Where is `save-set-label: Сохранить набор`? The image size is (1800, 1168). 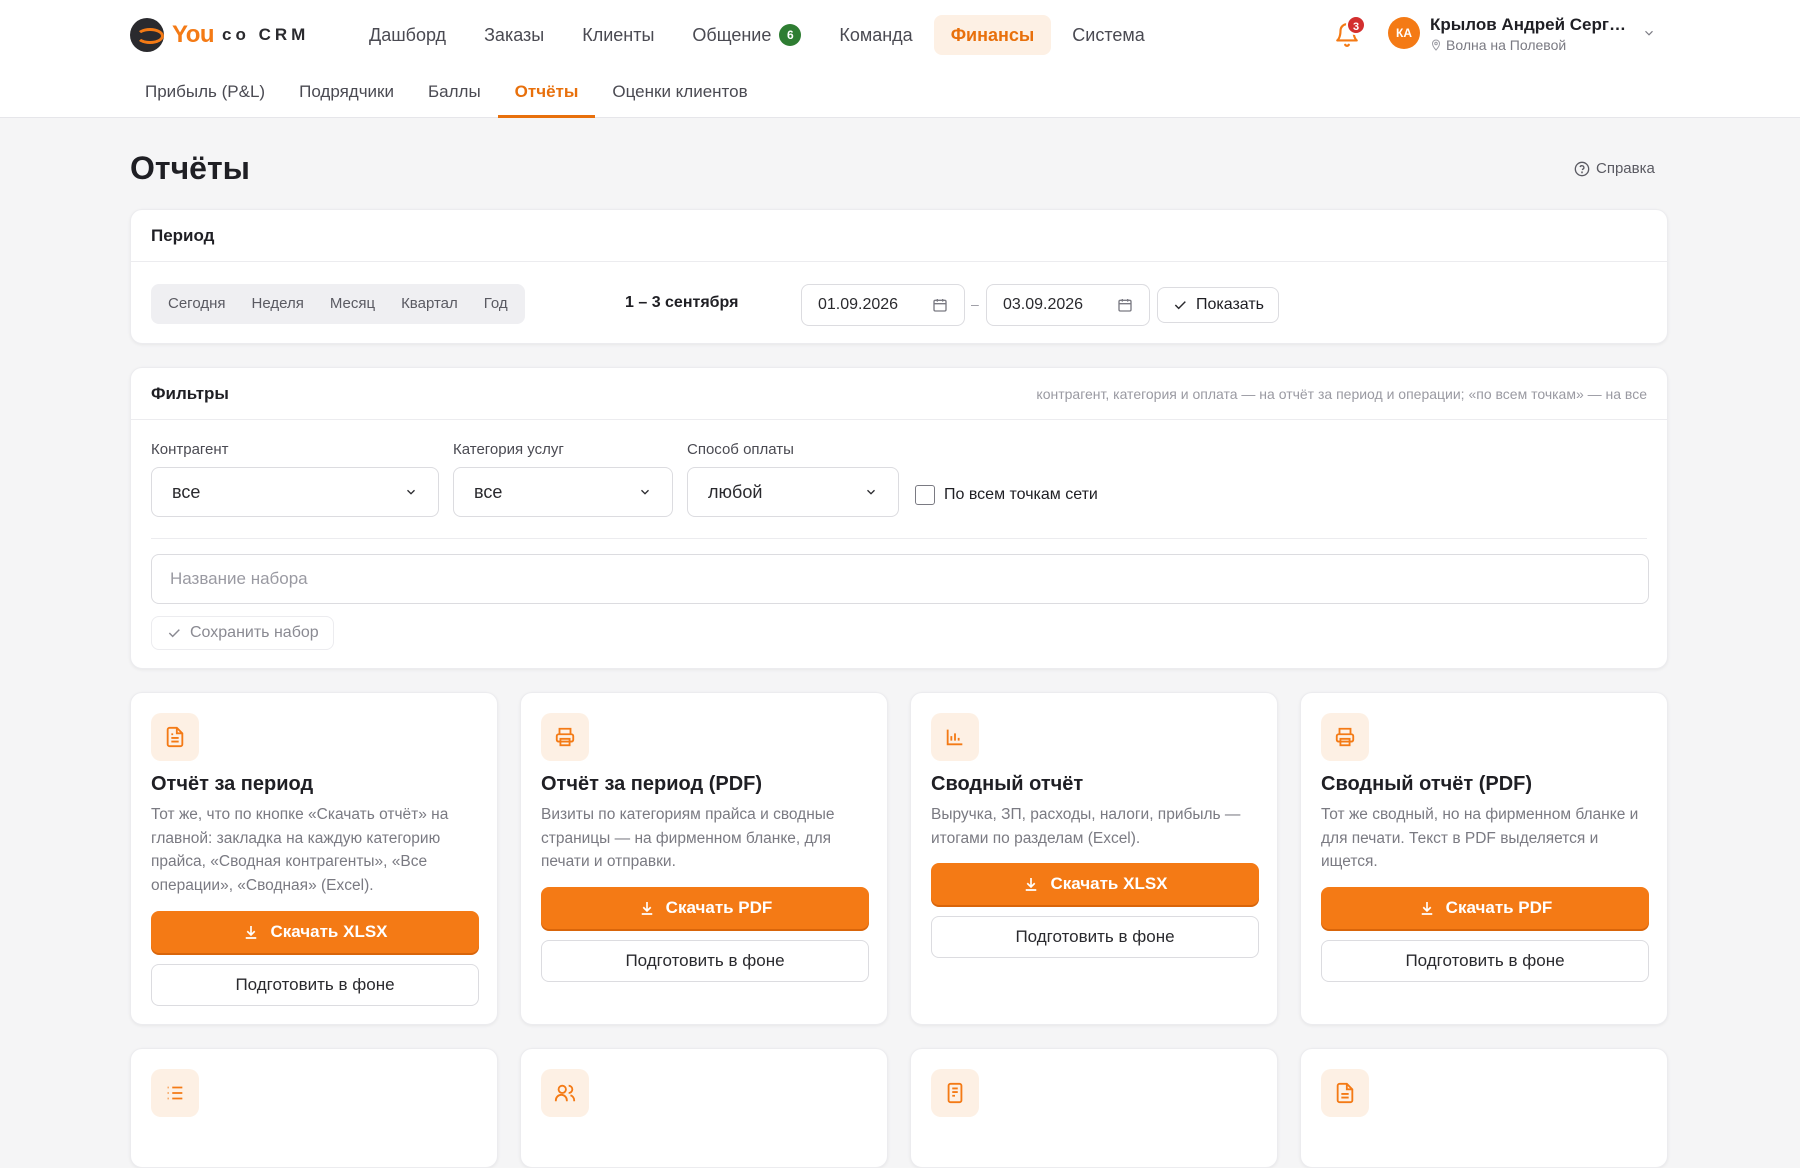 save-set-label: Сохранить набор is located at coordinates (254, 632).